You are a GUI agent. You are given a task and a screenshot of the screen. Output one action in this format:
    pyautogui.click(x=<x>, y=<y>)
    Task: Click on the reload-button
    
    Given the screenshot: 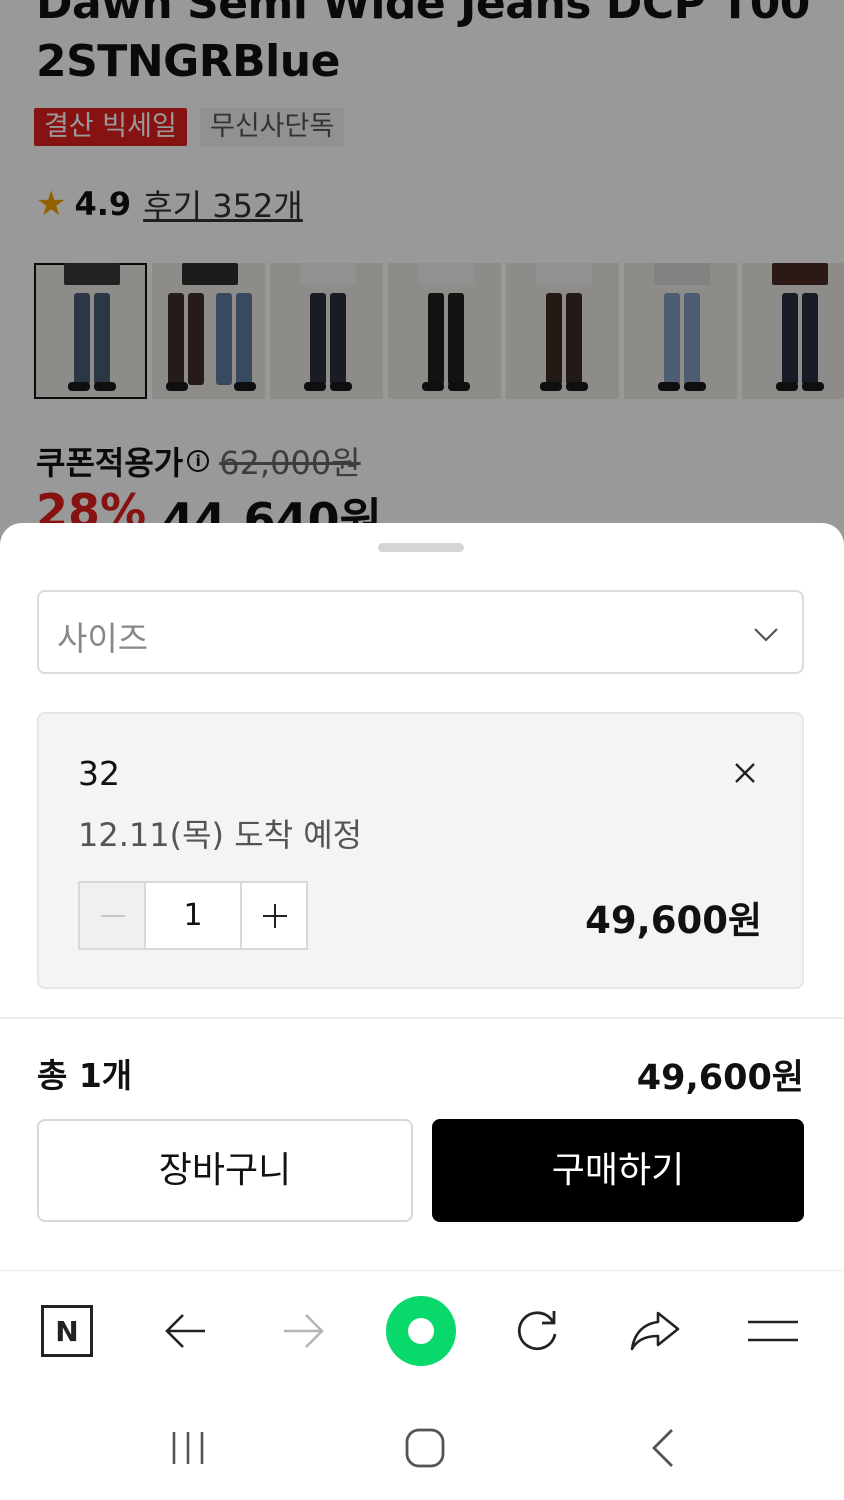 What is the action you would take?
    pyautogui.click(x=537, y=1331)
    